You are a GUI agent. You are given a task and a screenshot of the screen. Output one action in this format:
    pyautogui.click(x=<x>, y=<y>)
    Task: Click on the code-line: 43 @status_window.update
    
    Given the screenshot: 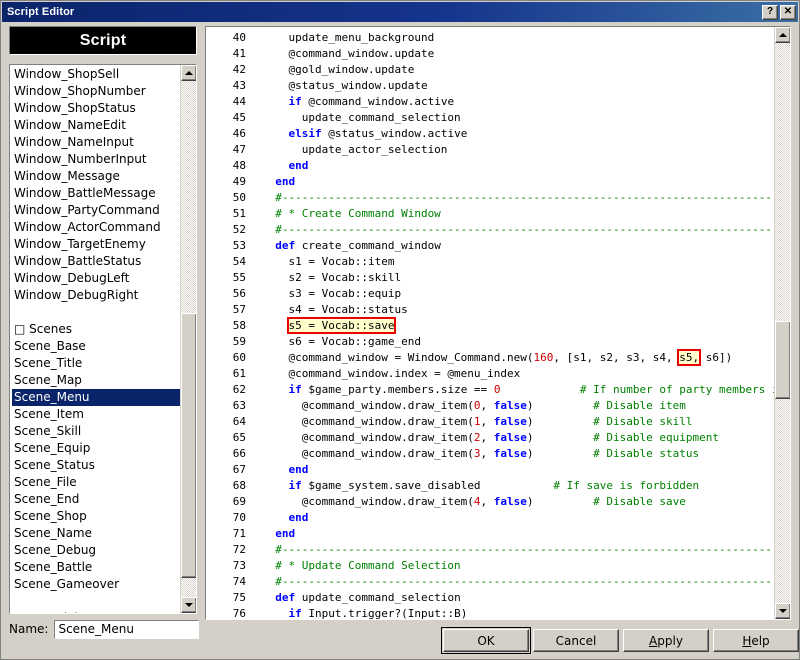 What is the action you would take?
    pyautogui.click(x=490, y=86)
    